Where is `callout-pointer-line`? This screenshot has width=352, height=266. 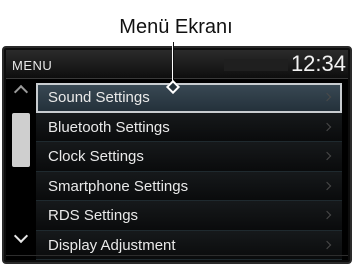
callout-pointer-line is located at coordinates (173, 63).